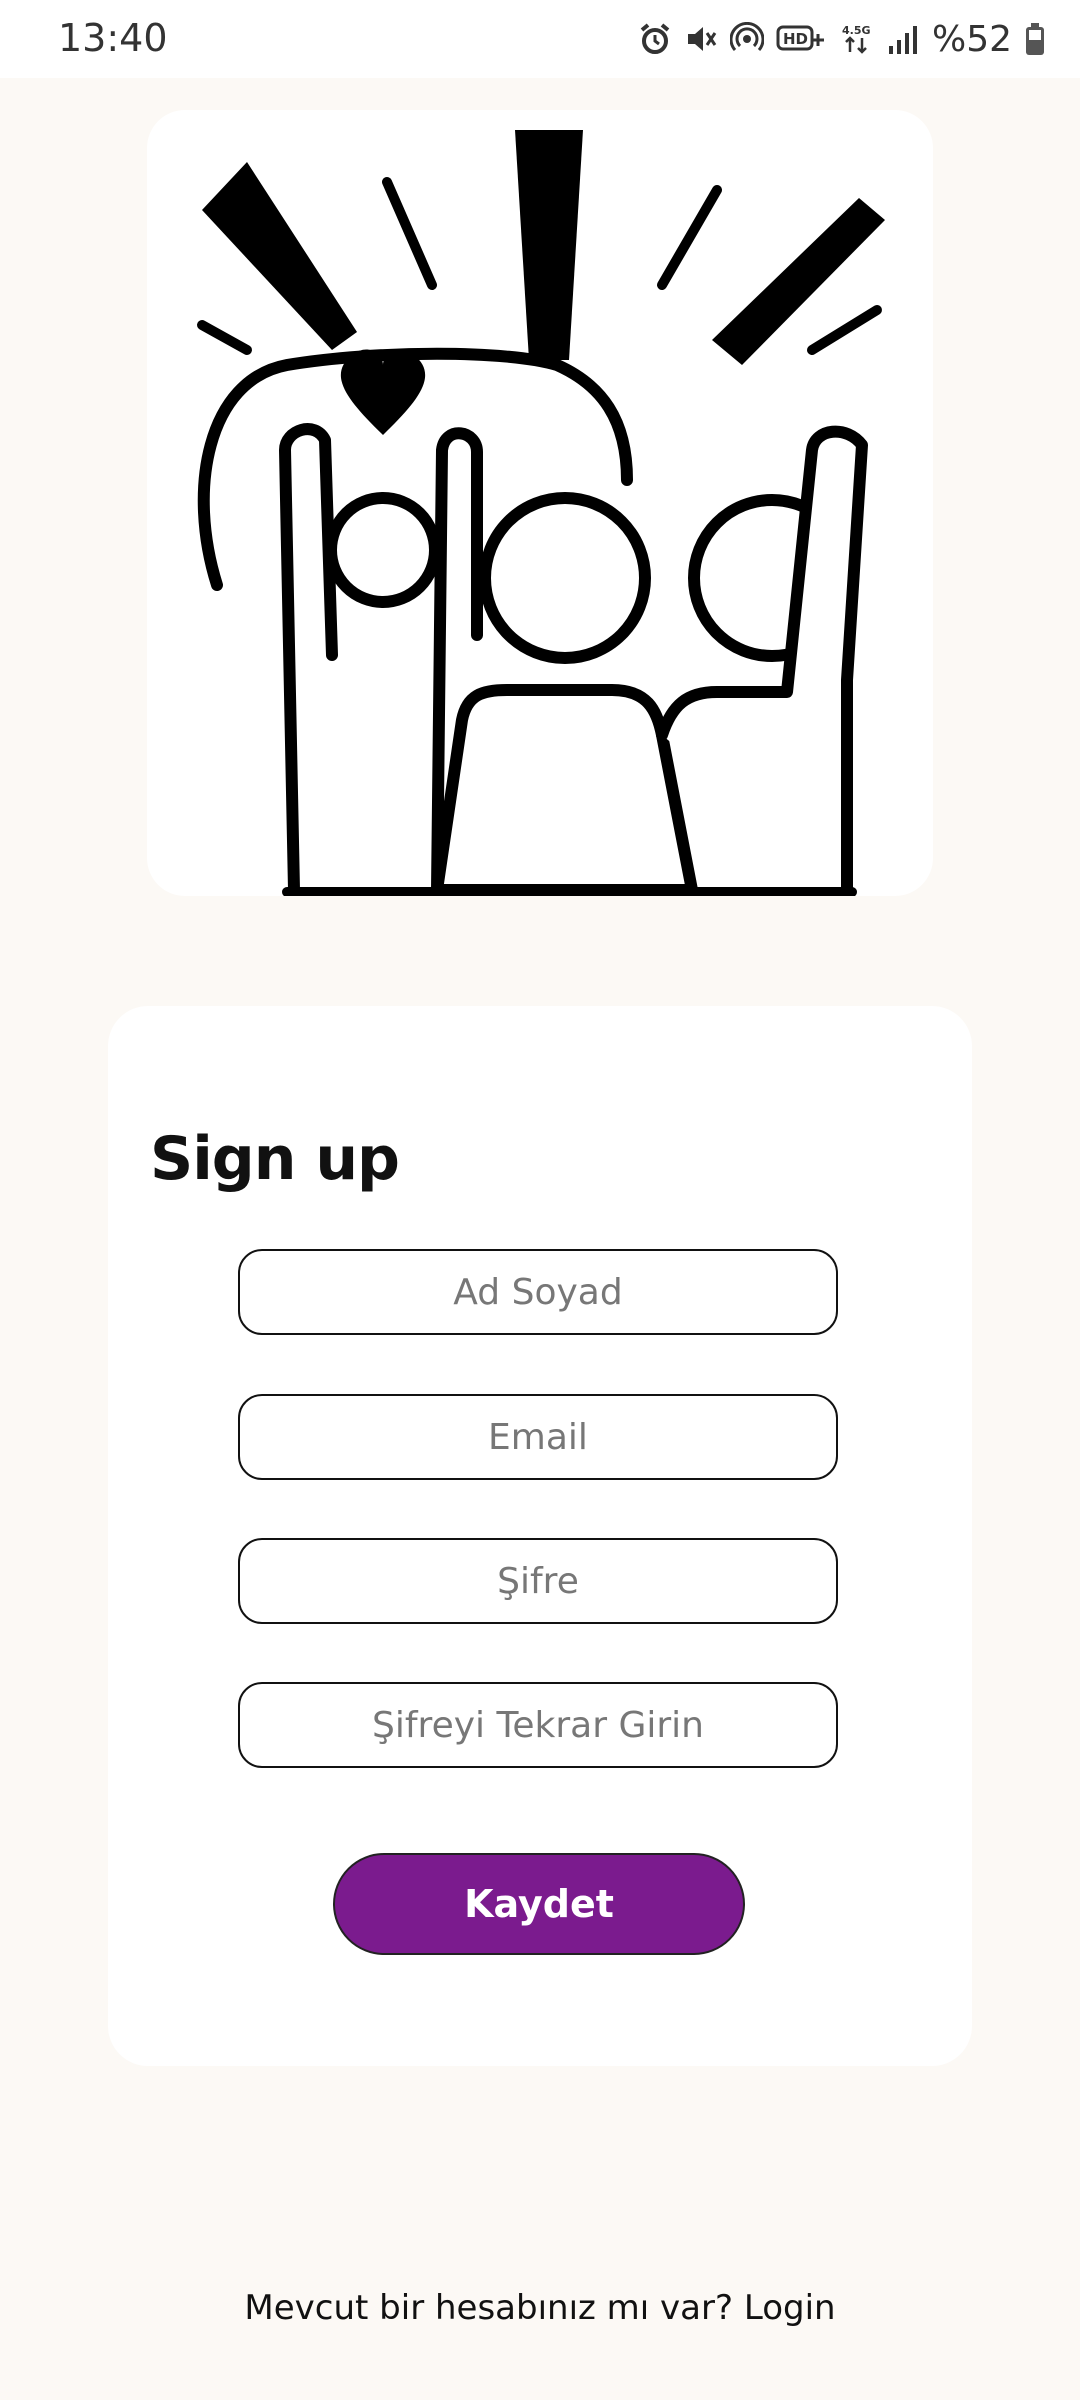  Describe the element at coordinates (903, 39) in the screenshot. I see `signal-icon` at that location.